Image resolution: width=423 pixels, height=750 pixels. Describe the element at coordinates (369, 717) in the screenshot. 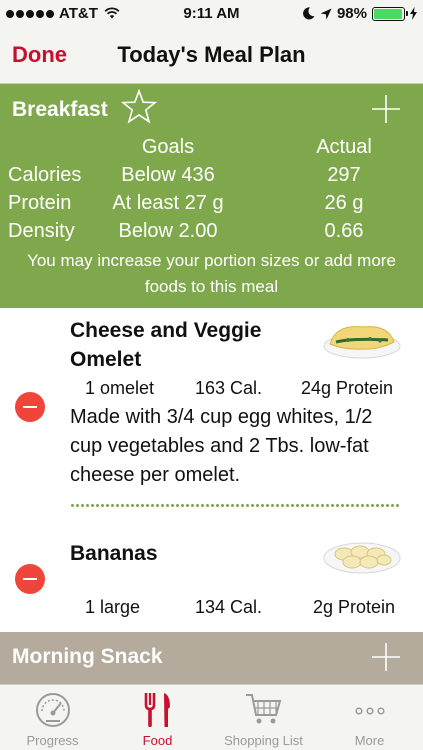

I see `tab-more: More` at that location.